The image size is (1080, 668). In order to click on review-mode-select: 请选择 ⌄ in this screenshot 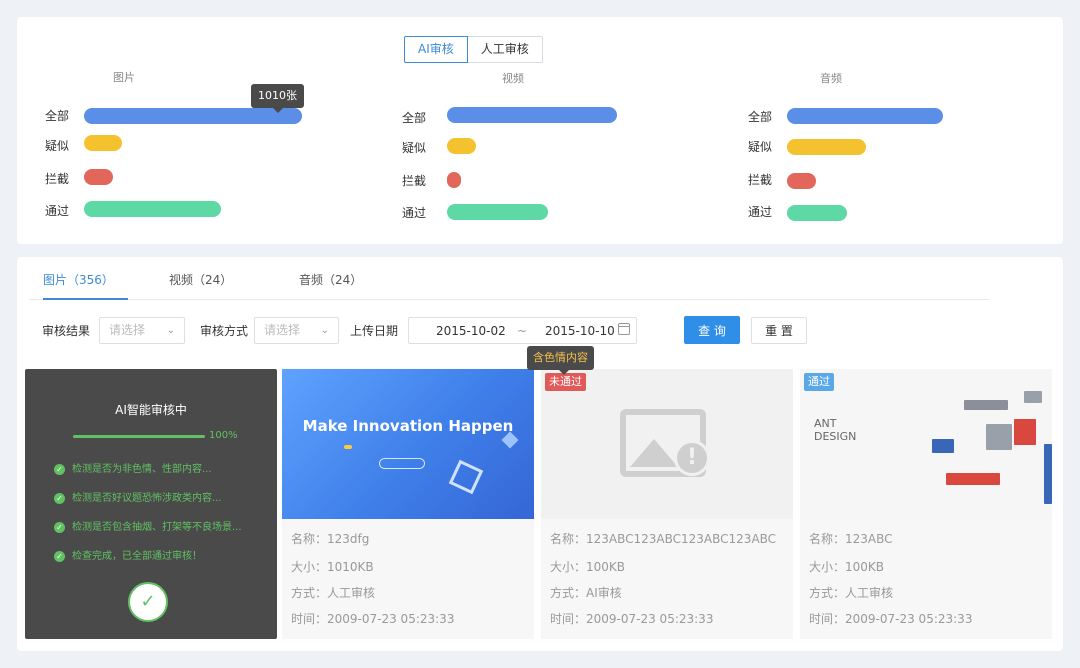, I will do `click(296, 330)`.